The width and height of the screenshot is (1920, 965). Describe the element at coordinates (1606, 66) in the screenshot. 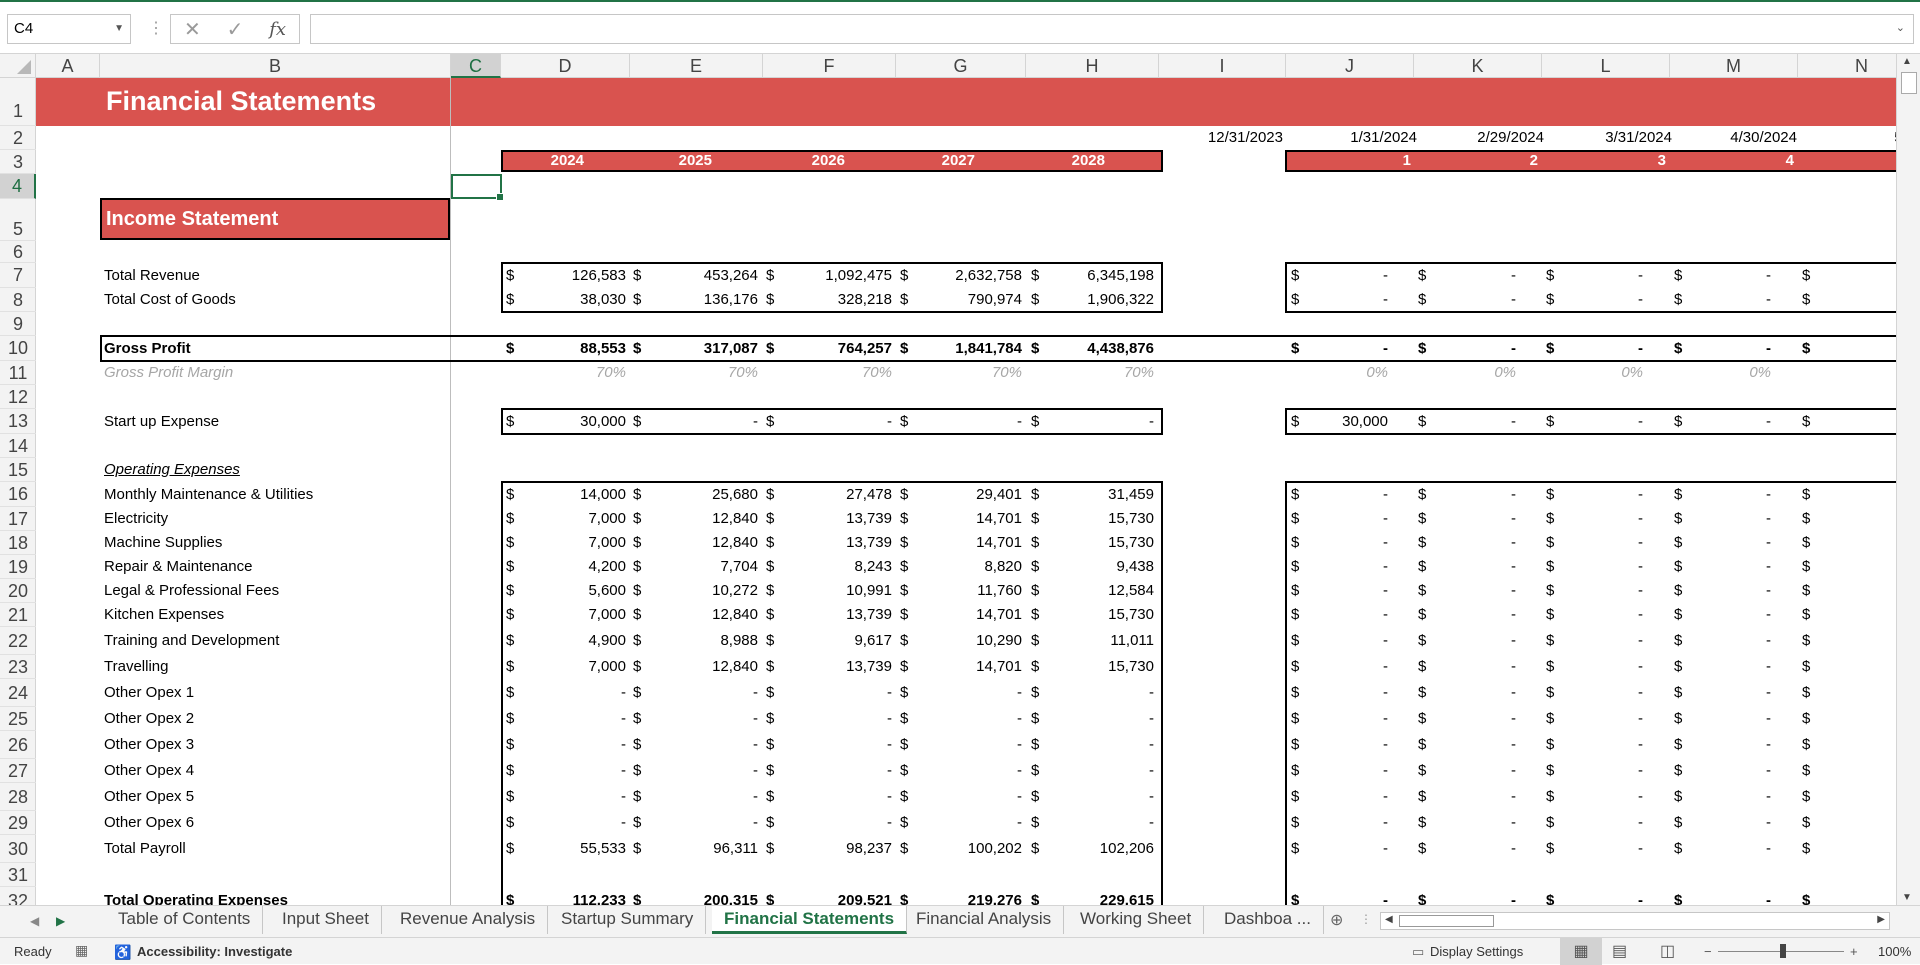

I see `column-header-l: L` at that location.